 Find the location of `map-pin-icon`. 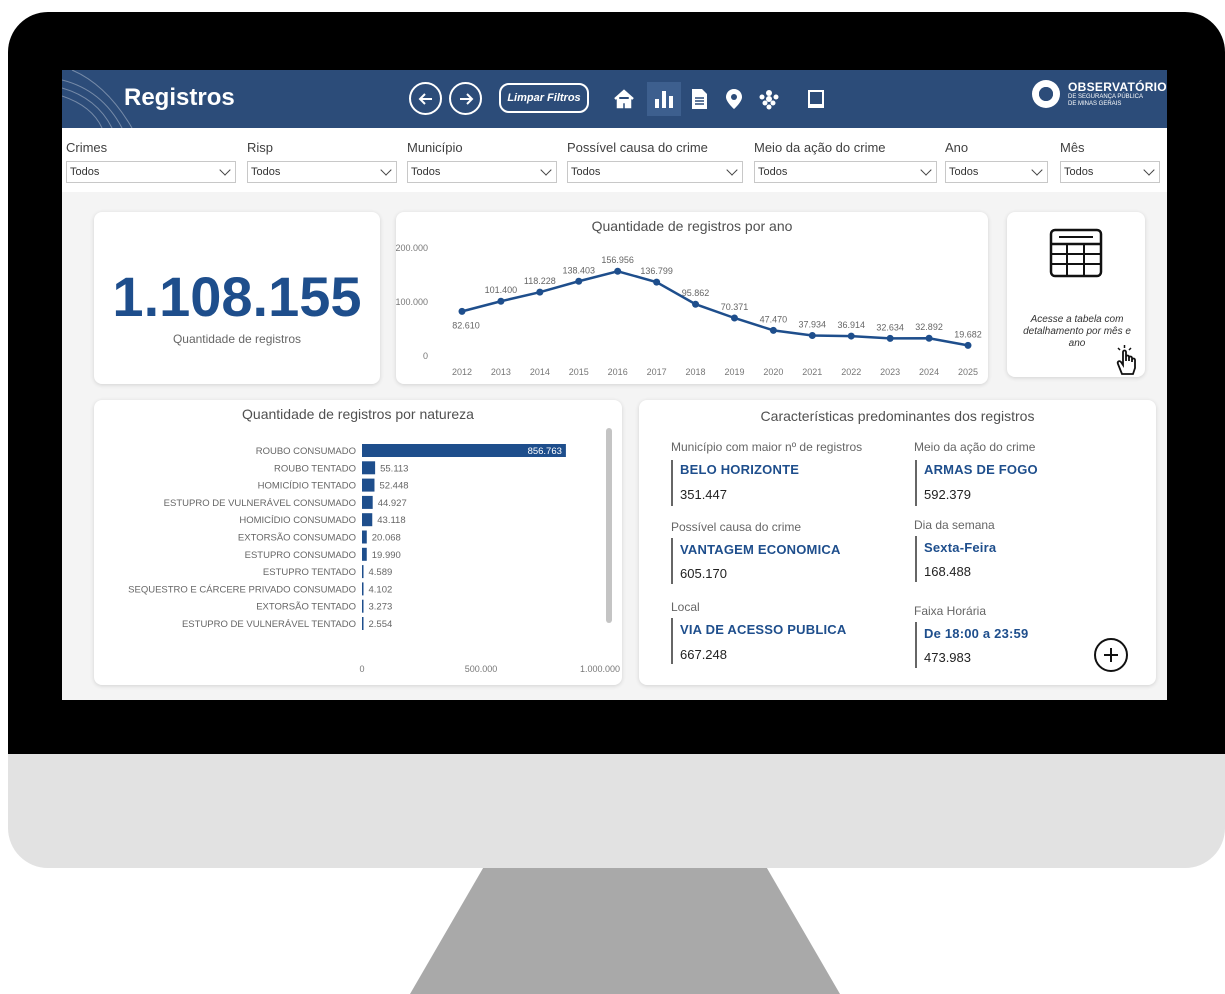

map-pin-icon is located at coordinates (734, 99).